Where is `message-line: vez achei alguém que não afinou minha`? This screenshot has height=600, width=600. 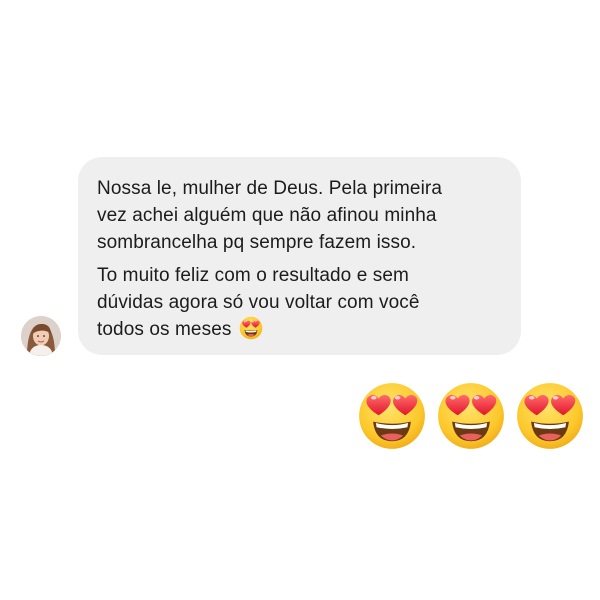 message-line: vez achei alguém que não afinou minha is located at coordinates (267, 215).